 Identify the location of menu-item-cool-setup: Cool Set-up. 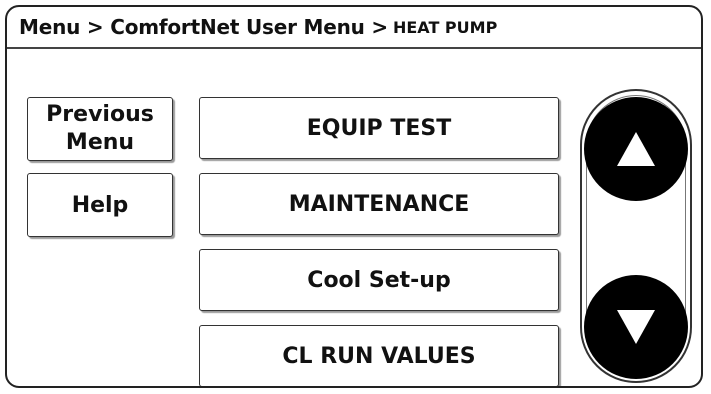
(379, 280).